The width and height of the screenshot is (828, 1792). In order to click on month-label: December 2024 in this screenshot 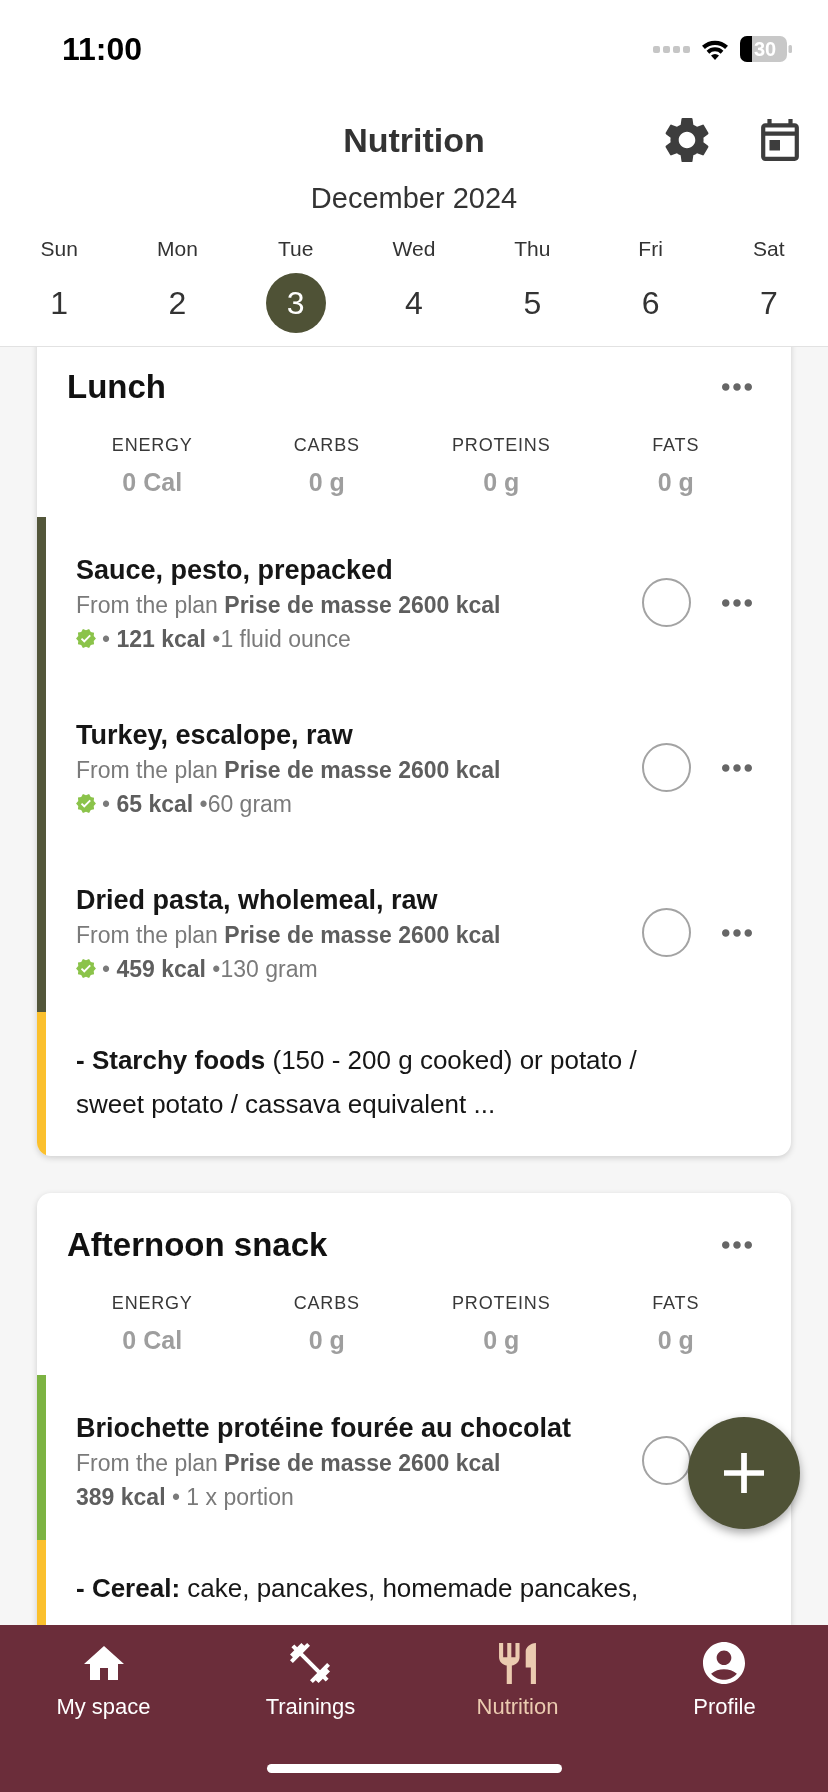, I will do `click(414, 198)`.